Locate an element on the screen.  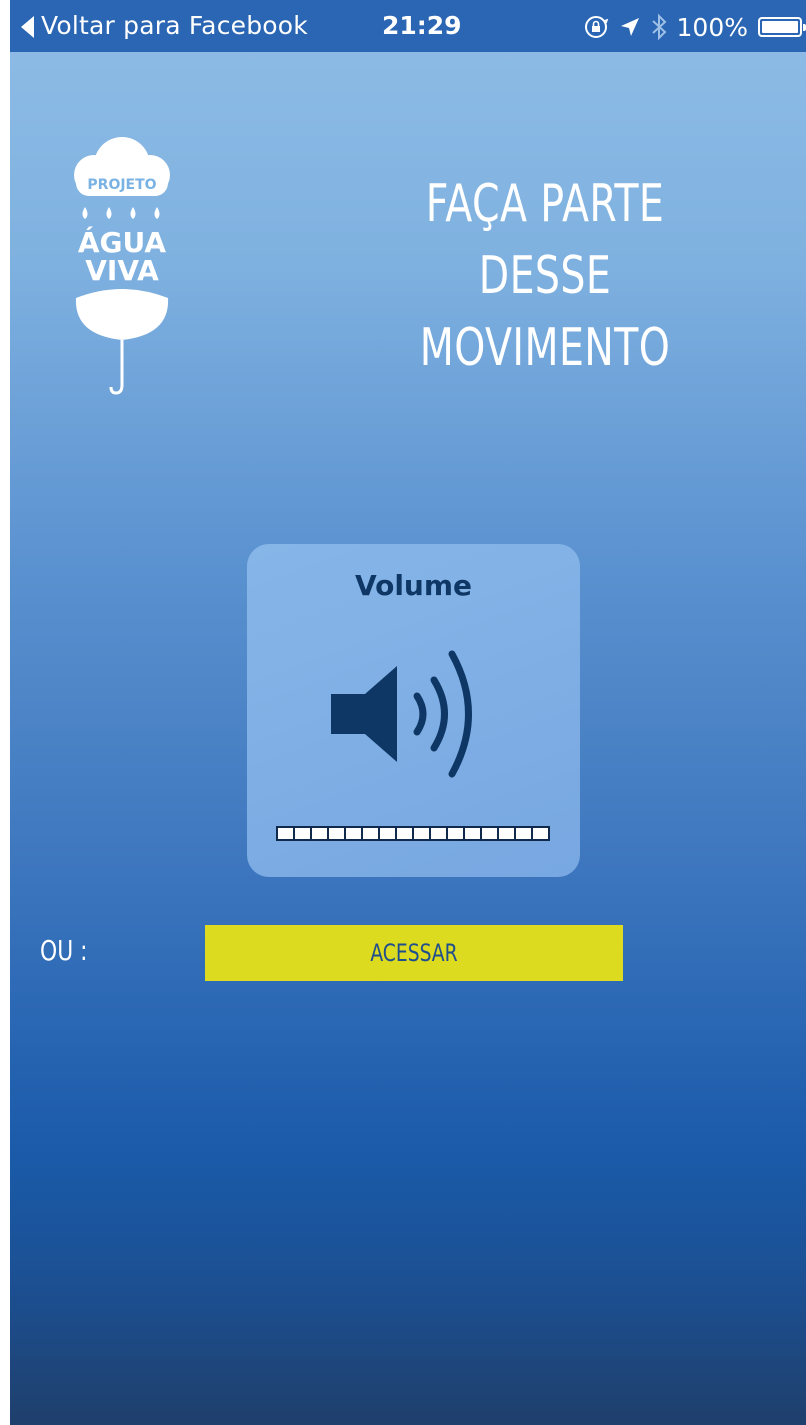
page-headline: FAÇA PARTE DESSE MOVIMENTO is located at coordinates (544, 276).